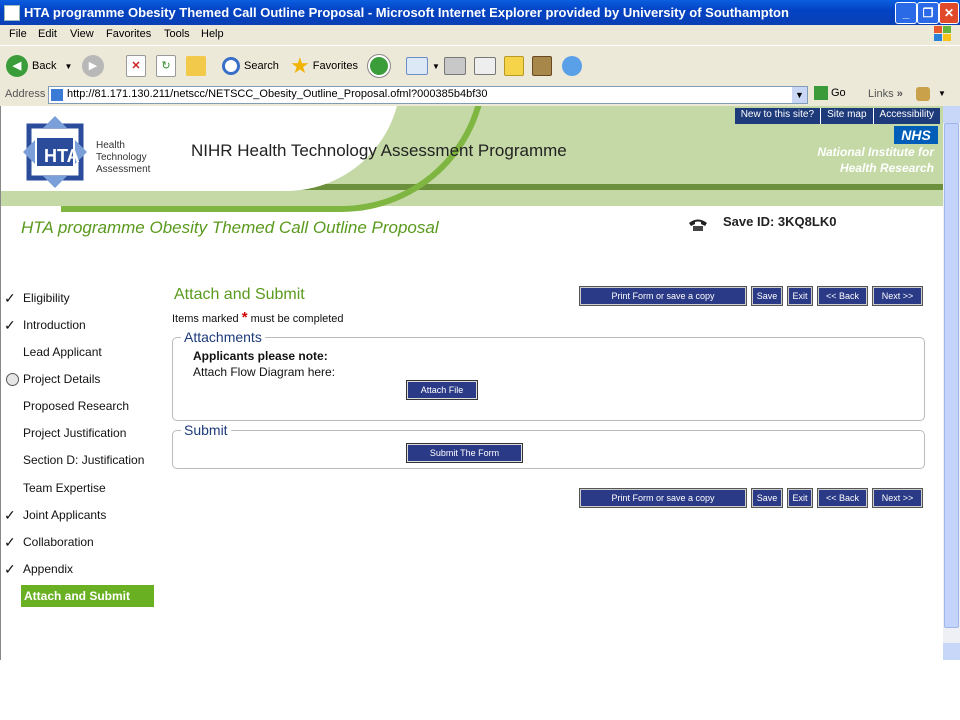 The image size is (960, 720). I want to click on links-toolbar: Links », so click(885, 94).